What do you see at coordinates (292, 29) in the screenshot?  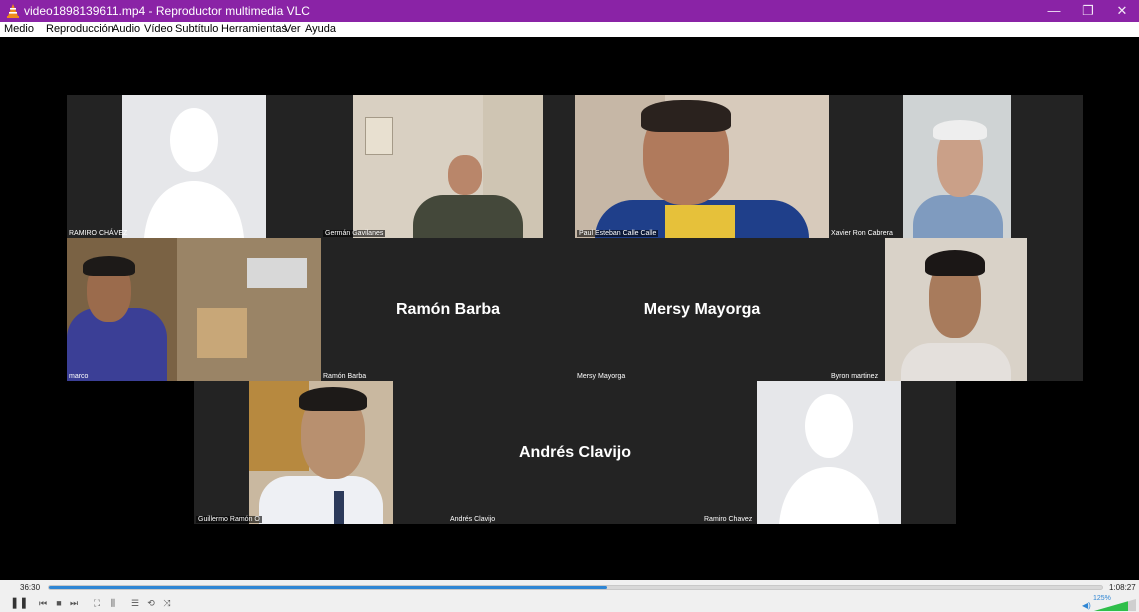 I see `menu-ver: Ver` at bounding box center [292, 29].